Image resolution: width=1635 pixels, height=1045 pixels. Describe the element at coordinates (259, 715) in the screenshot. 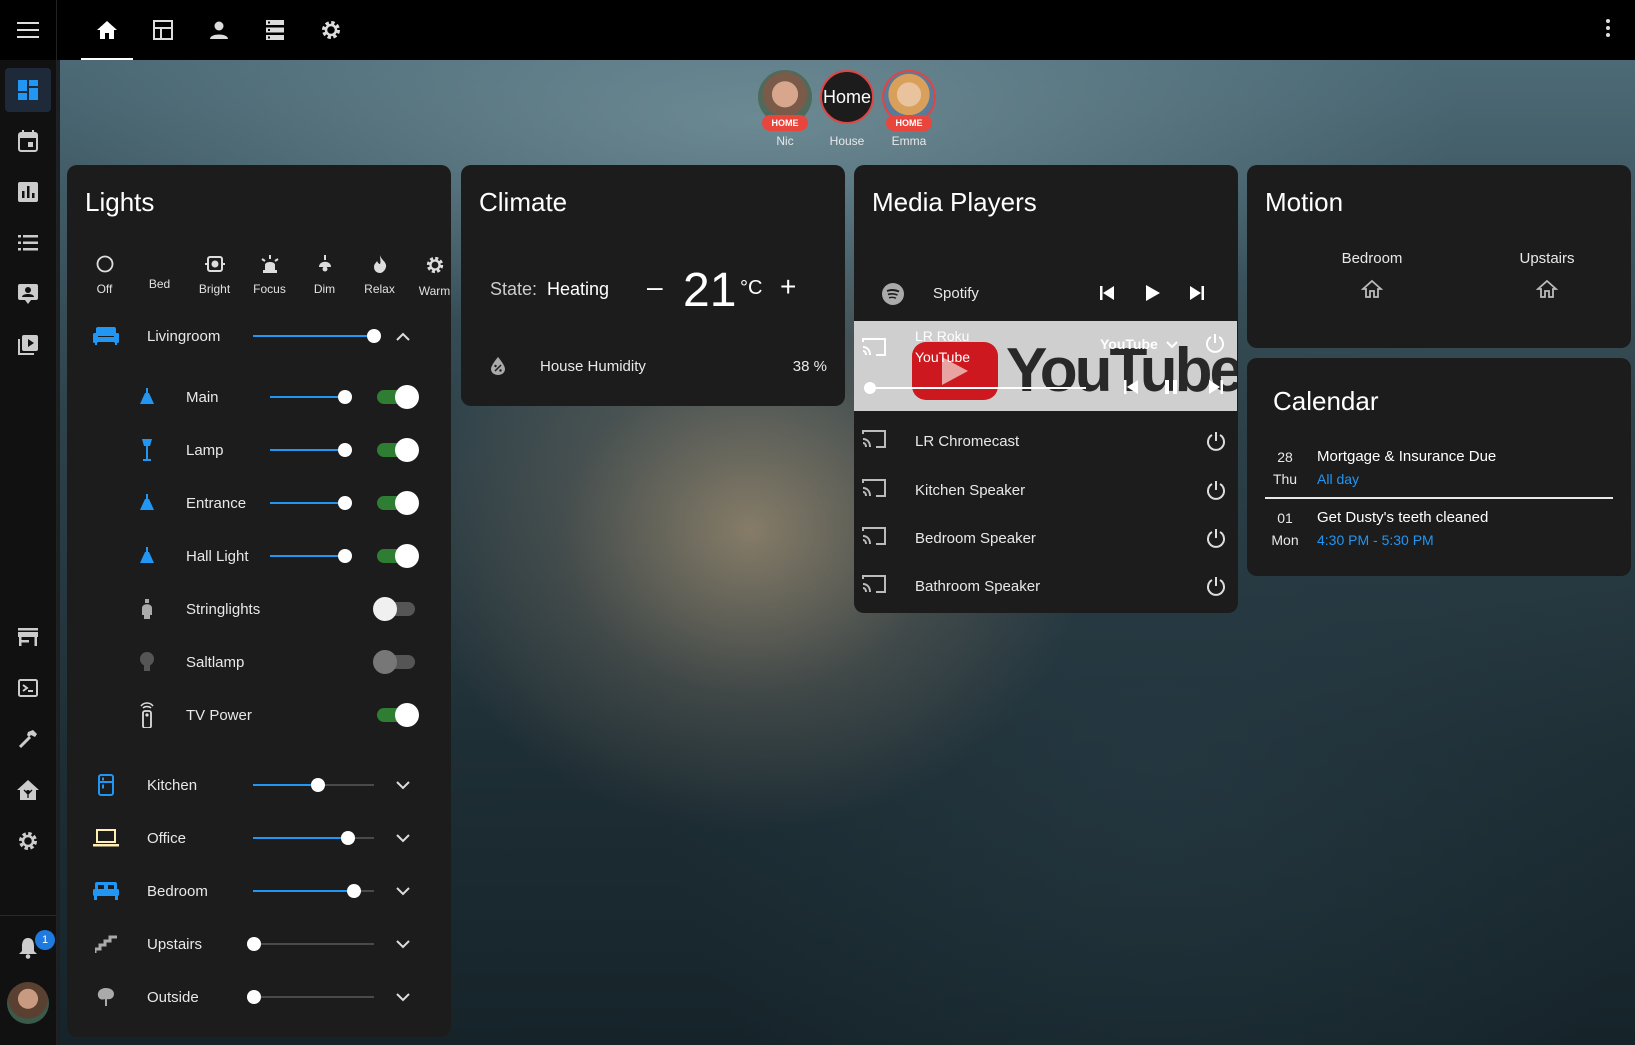

I see `light-tv-power: TV Power` at that location.